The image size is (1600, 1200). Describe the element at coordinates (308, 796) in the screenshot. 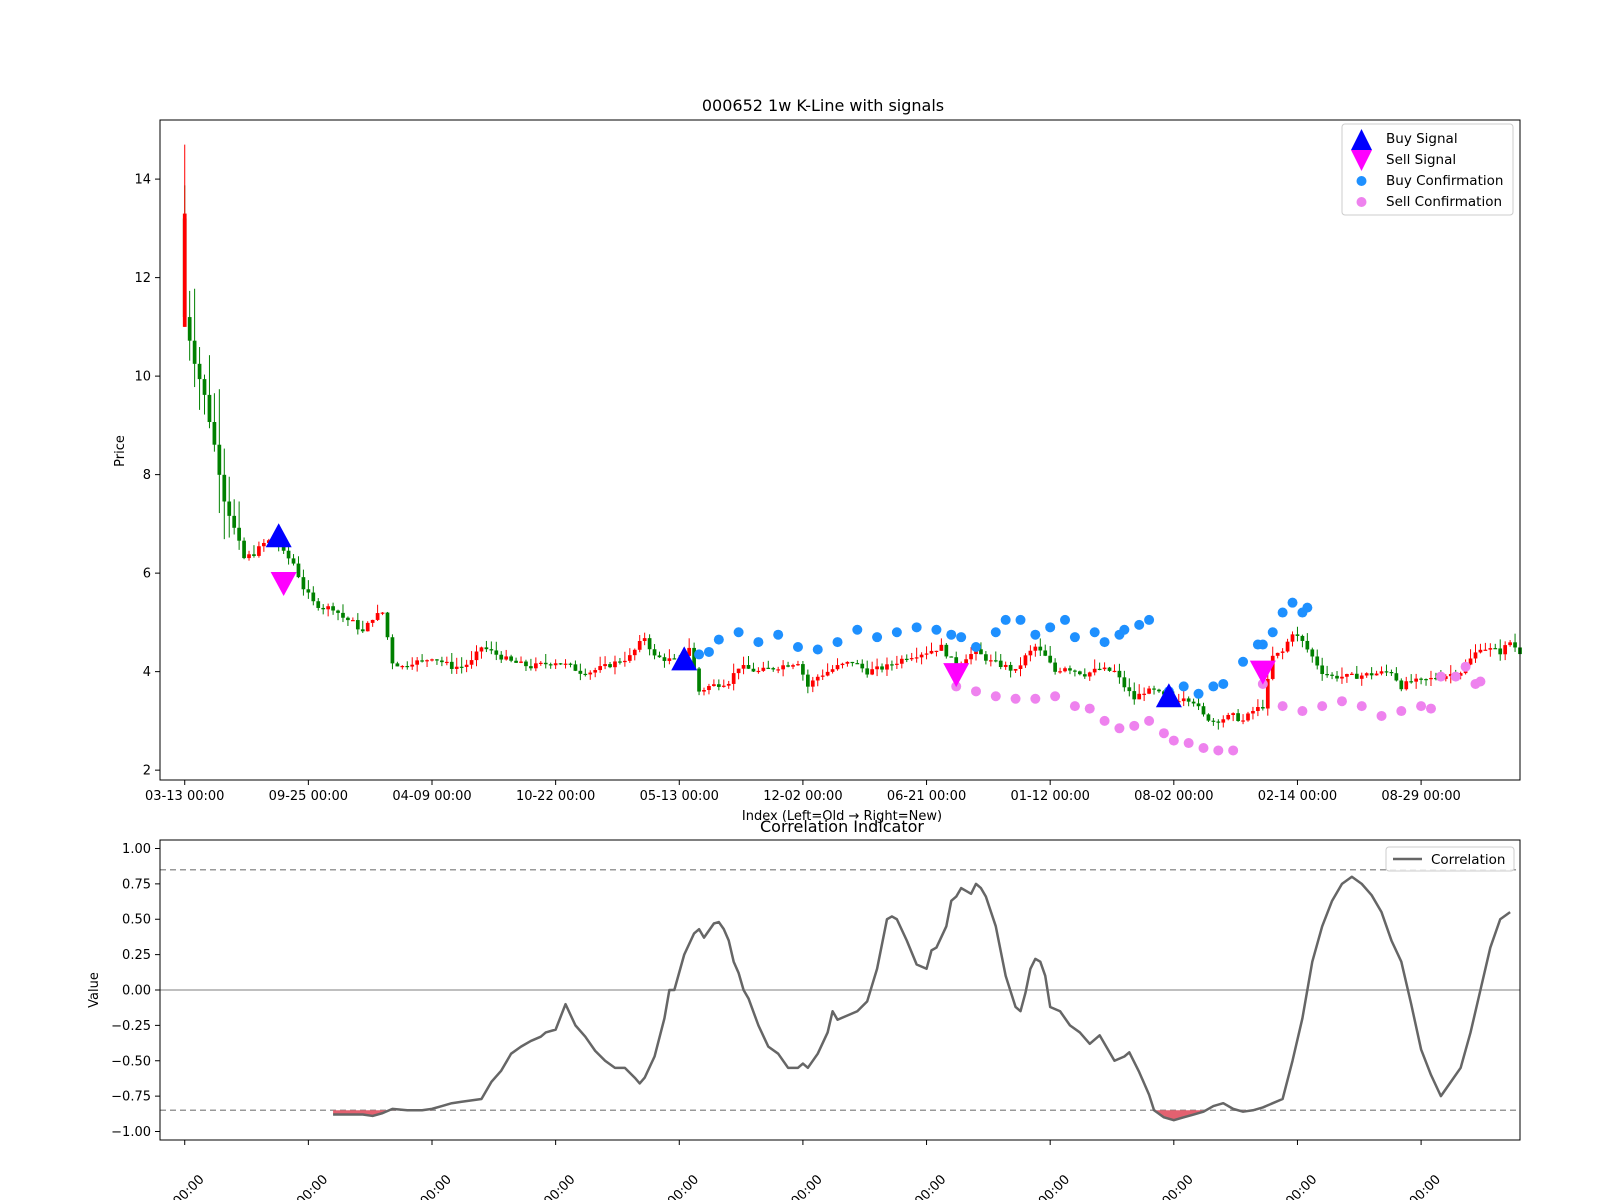

I see `kline-x-tick-label: 09-25 00:00` at that location.